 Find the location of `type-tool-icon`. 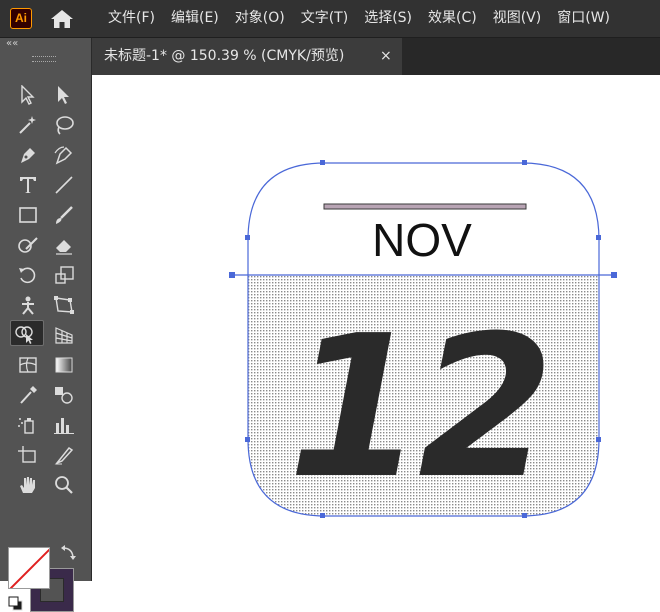

type-tool-icon is located at coordinates (28, 185).